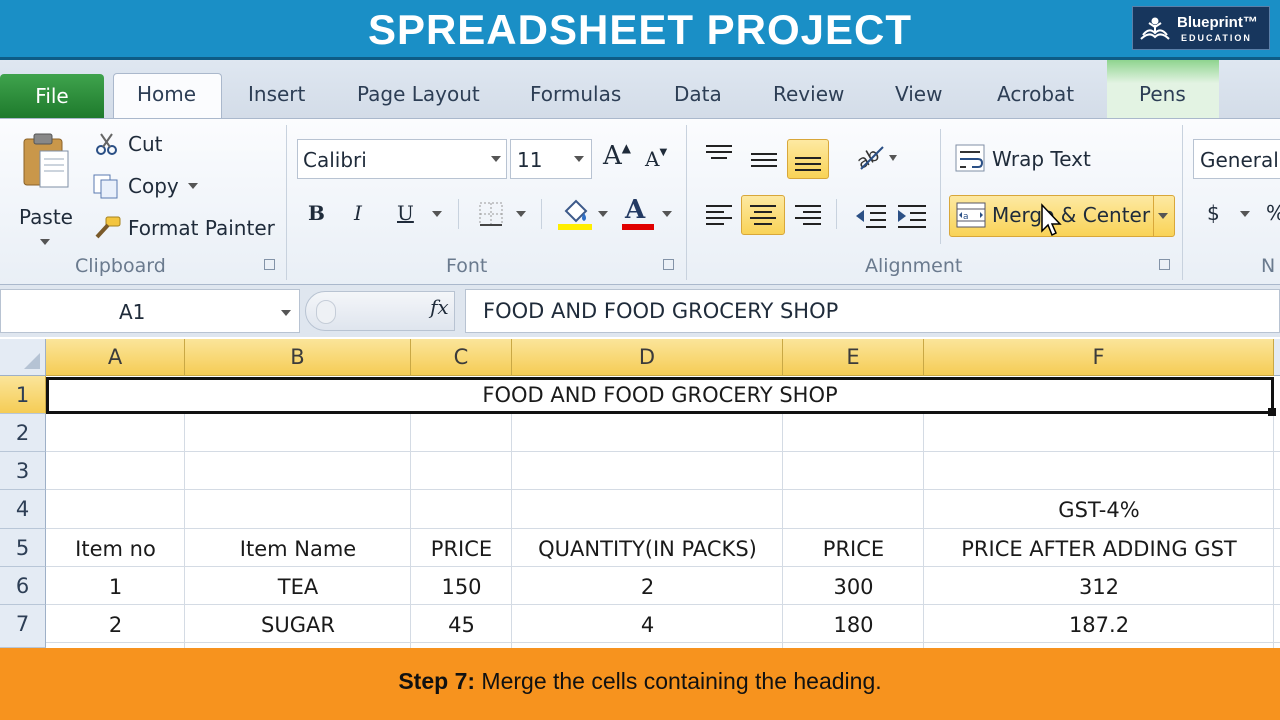  What do you see at coordinates (1155, 28) in the screenshot?
I see `book-figure-icon` at bounding box center [1155, 28].